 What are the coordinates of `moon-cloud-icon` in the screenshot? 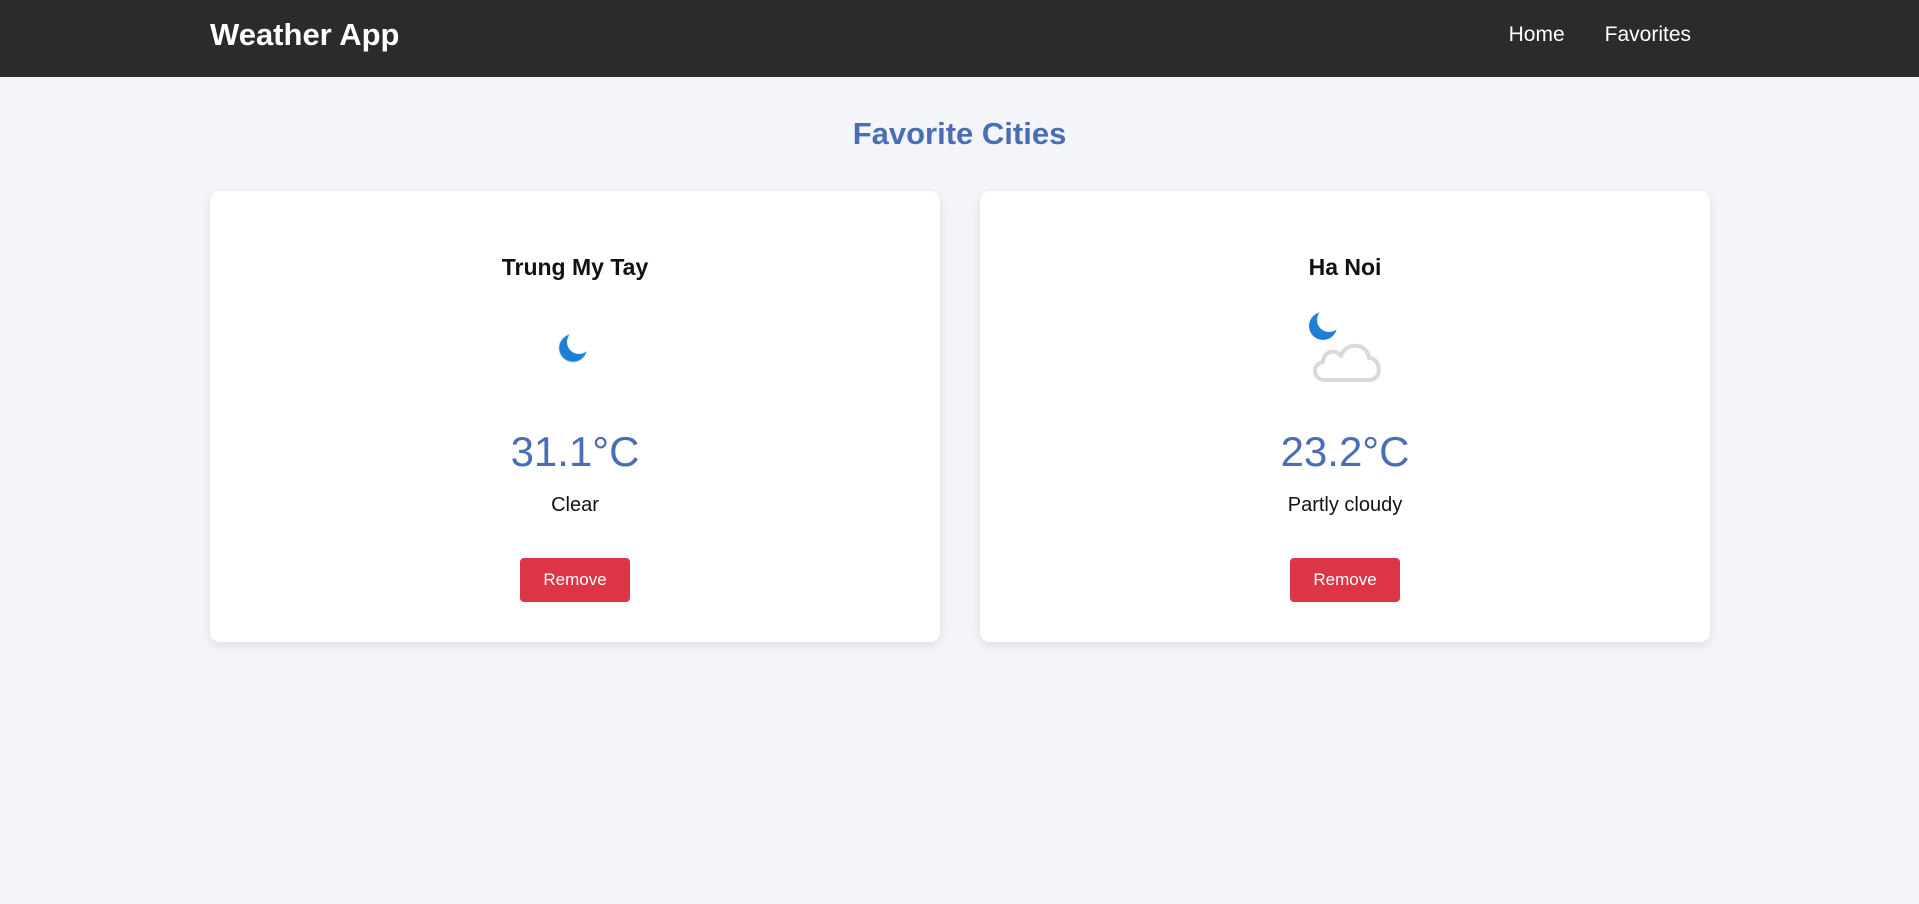 It's located at (1345, 347).